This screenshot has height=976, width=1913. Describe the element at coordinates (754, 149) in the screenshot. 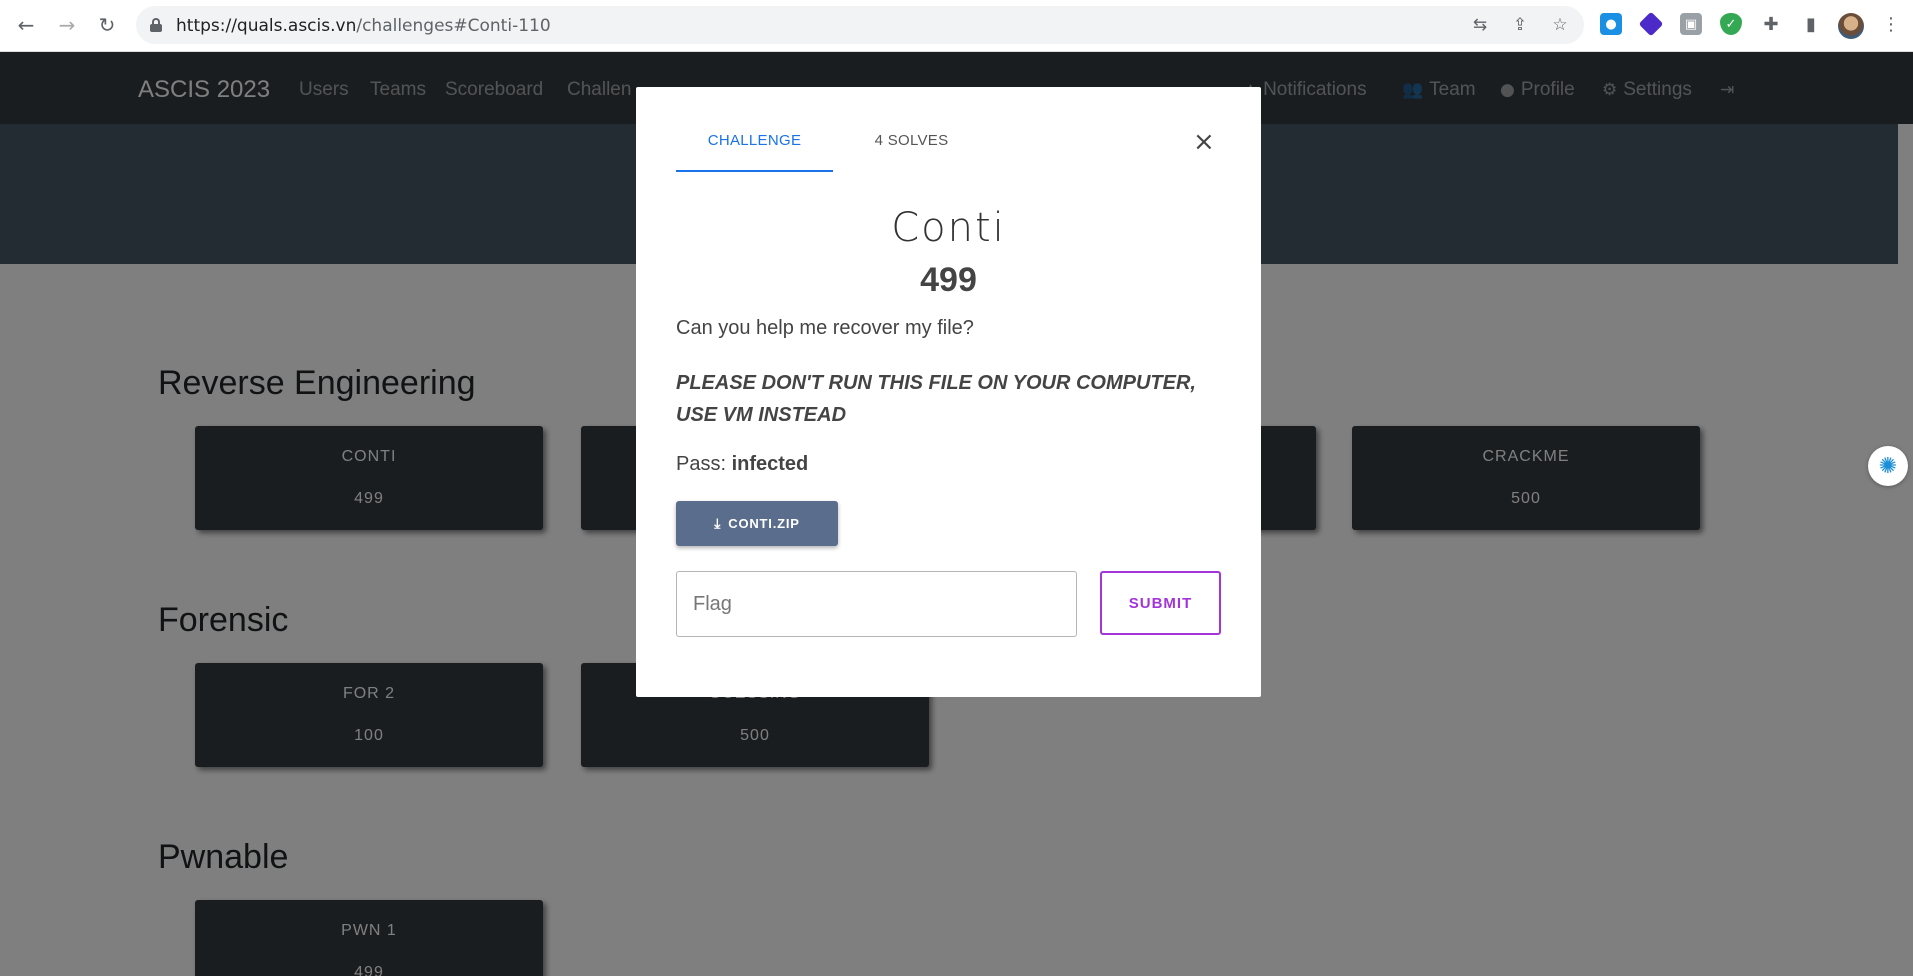

I see `tab-challenge: CHALLENGE` at that location.